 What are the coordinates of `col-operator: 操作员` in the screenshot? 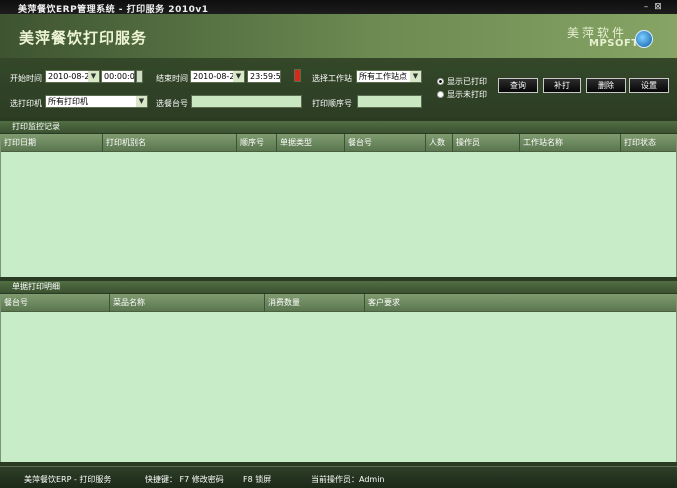 It's located at (486, 143).